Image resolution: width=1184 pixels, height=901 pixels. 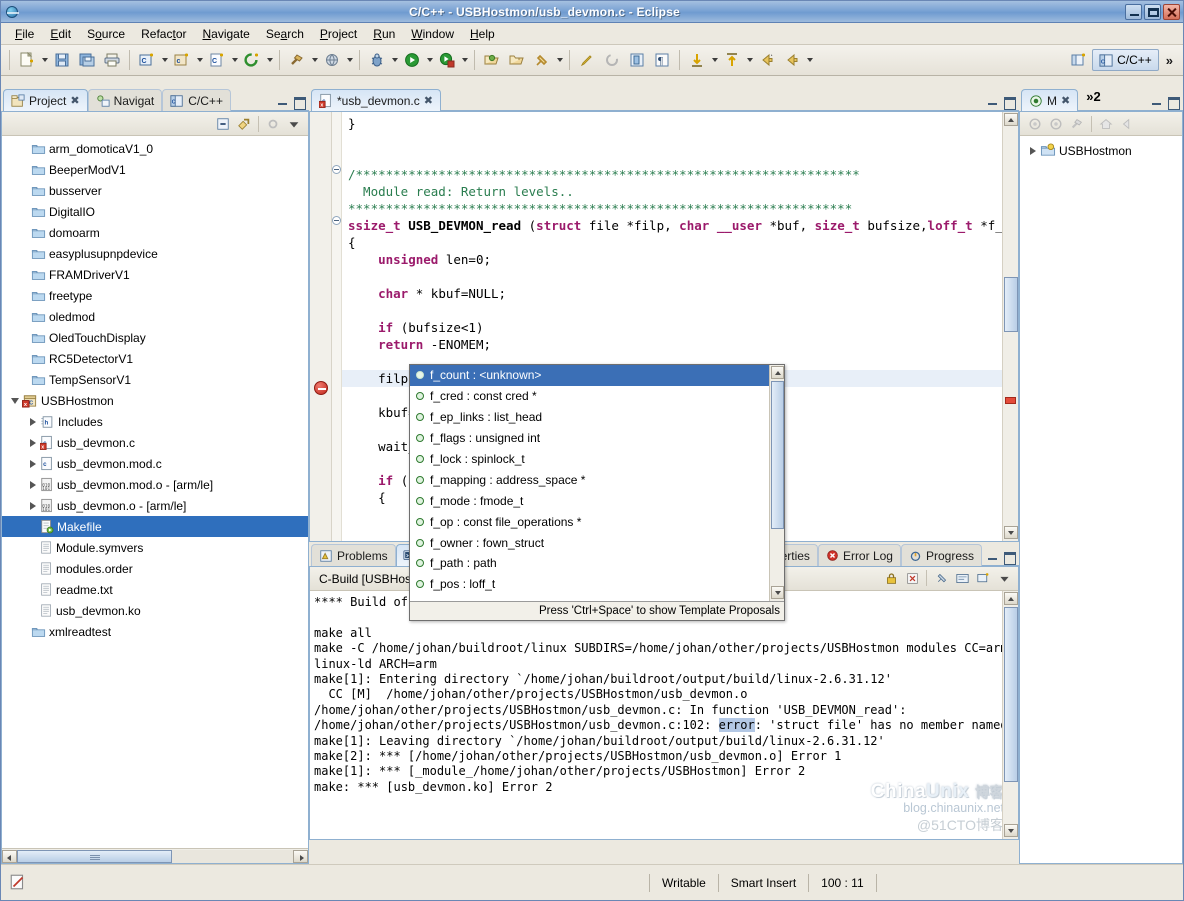 What do you see at coordinates (147, 60) in the screenshot?
I see `new-c-project-icon: C` at bounding box center [147, 60].